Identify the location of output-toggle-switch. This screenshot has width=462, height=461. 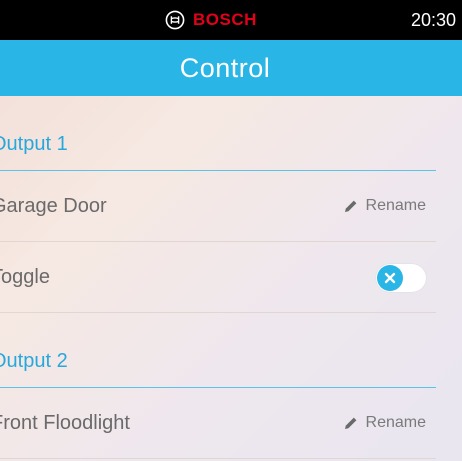
(401, 278).